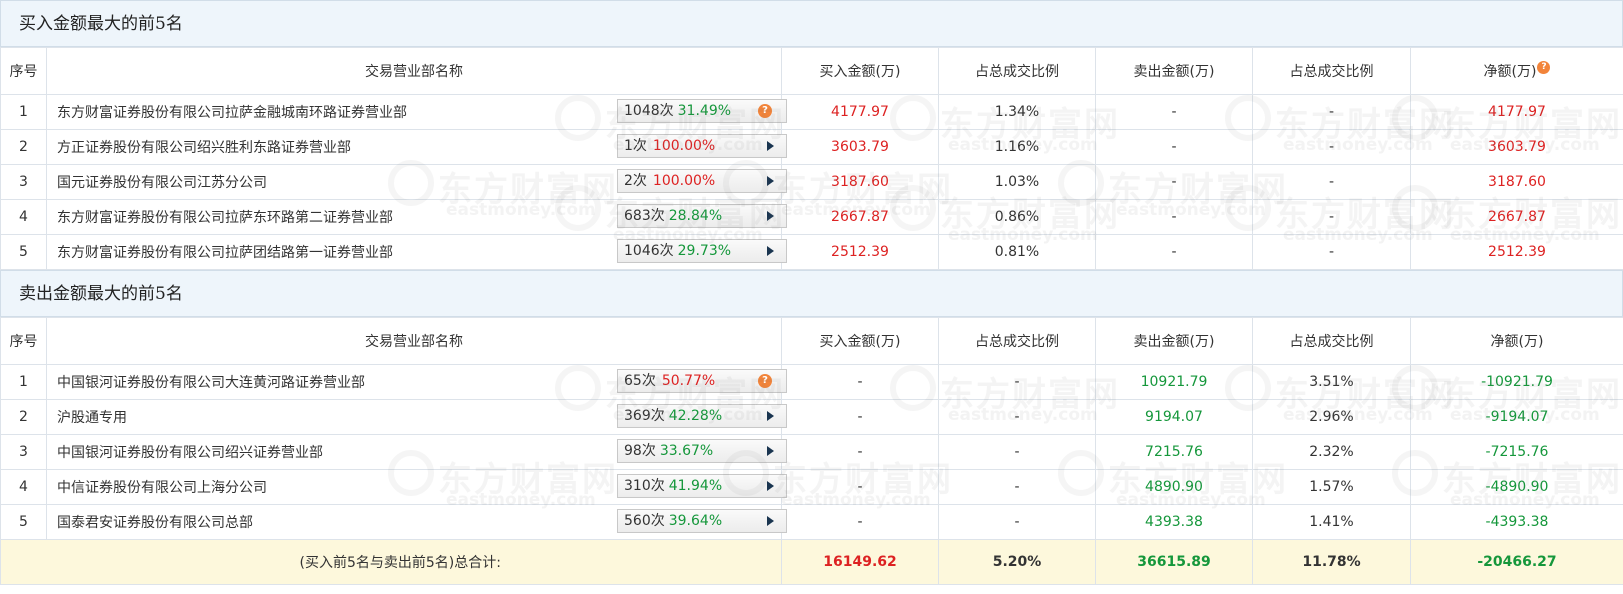  I want to click on col-net-amount: 净额(万), so click(1516, 341).